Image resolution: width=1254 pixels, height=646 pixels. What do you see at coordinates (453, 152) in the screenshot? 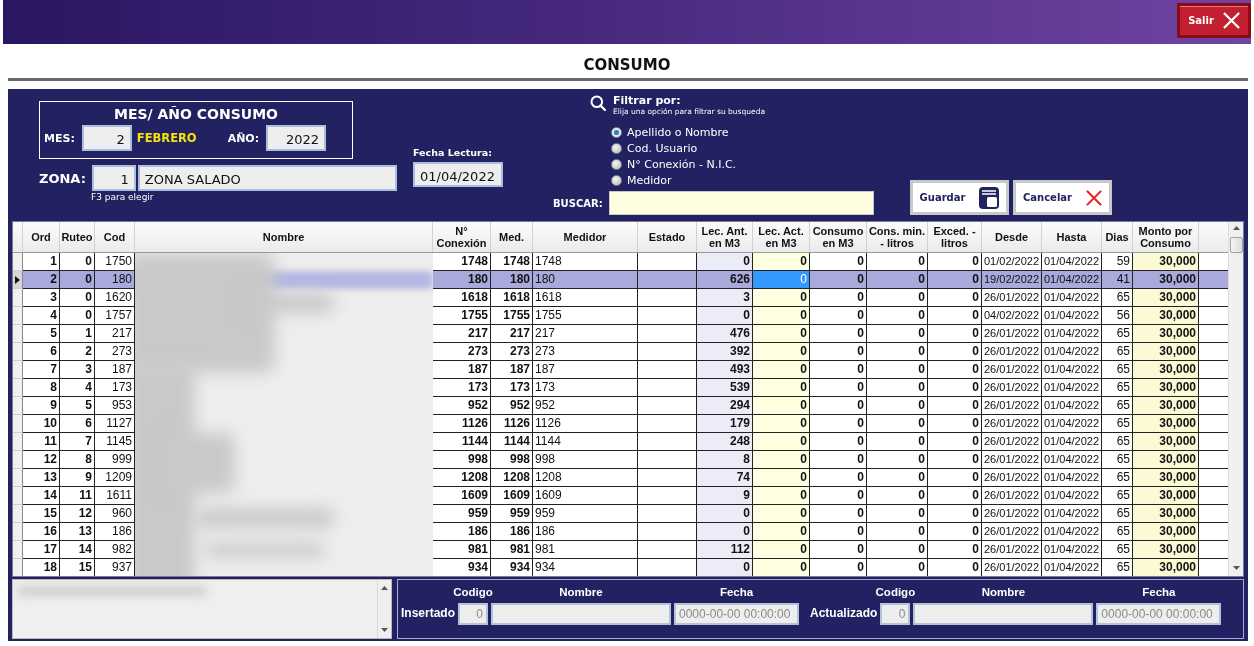
I see `field-label: Fecha Lectura:` at bounding box center [453, 152].